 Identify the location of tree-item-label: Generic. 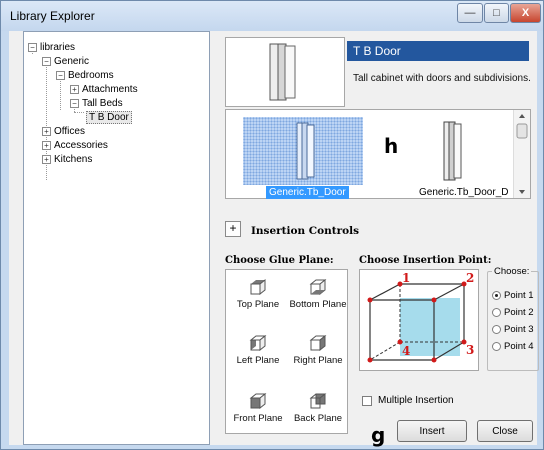
(72, 61).